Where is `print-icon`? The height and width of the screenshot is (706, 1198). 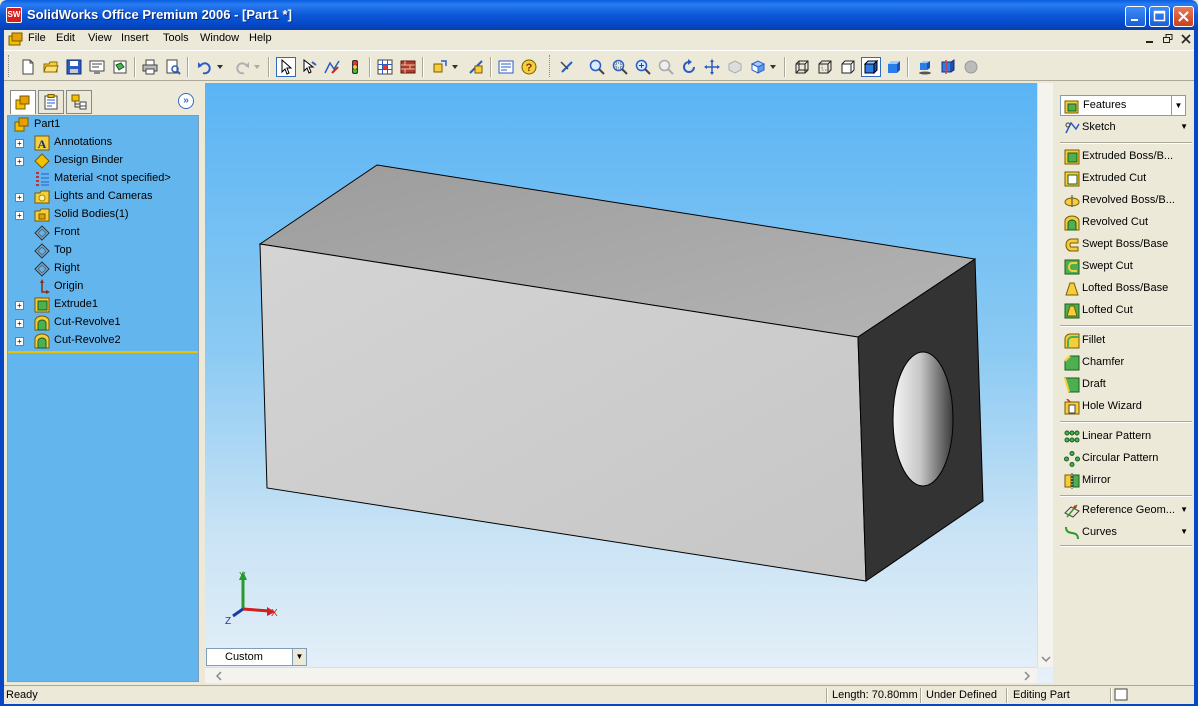
print-icon is located at coordinates (150, 67).